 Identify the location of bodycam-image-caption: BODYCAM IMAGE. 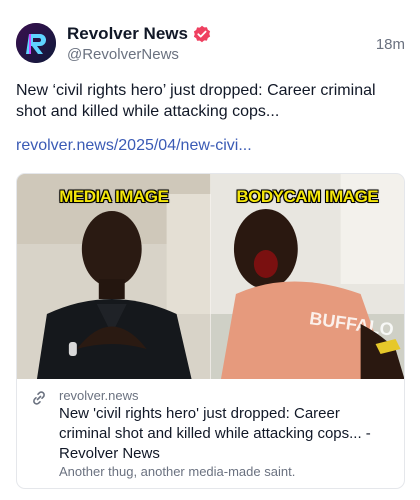
(307, 196).